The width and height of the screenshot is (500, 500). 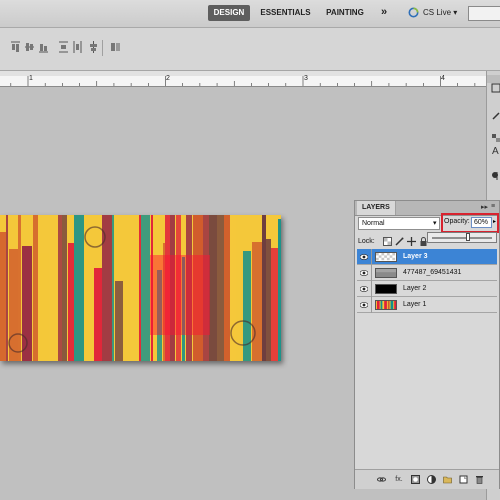 What do you see at coordinates (376, 208) in the screenshot?
I see `layers-tab: LAYERS` at bounding box center [376, 208].